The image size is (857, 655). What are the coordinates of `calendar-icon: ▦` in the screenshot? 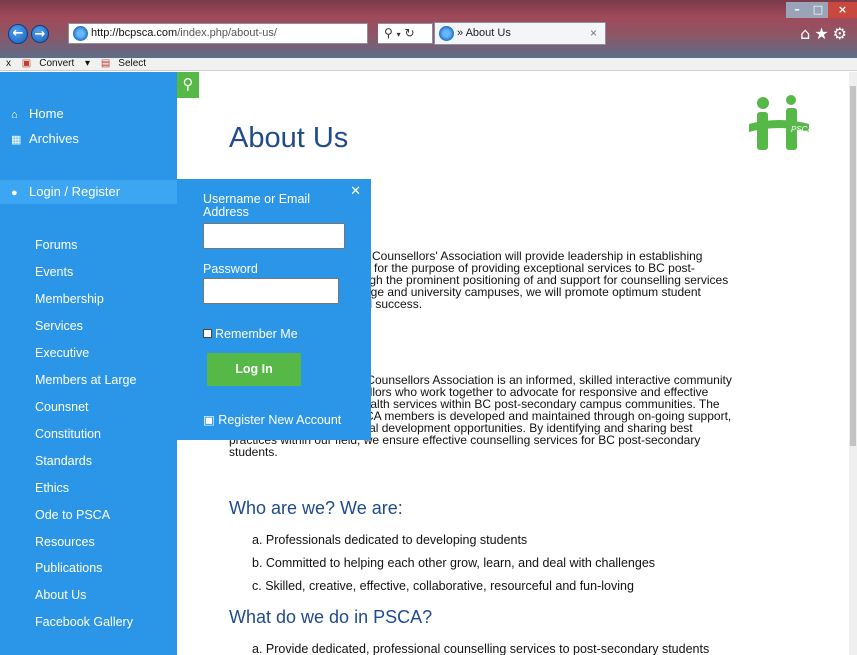 It's located at (16, 140).